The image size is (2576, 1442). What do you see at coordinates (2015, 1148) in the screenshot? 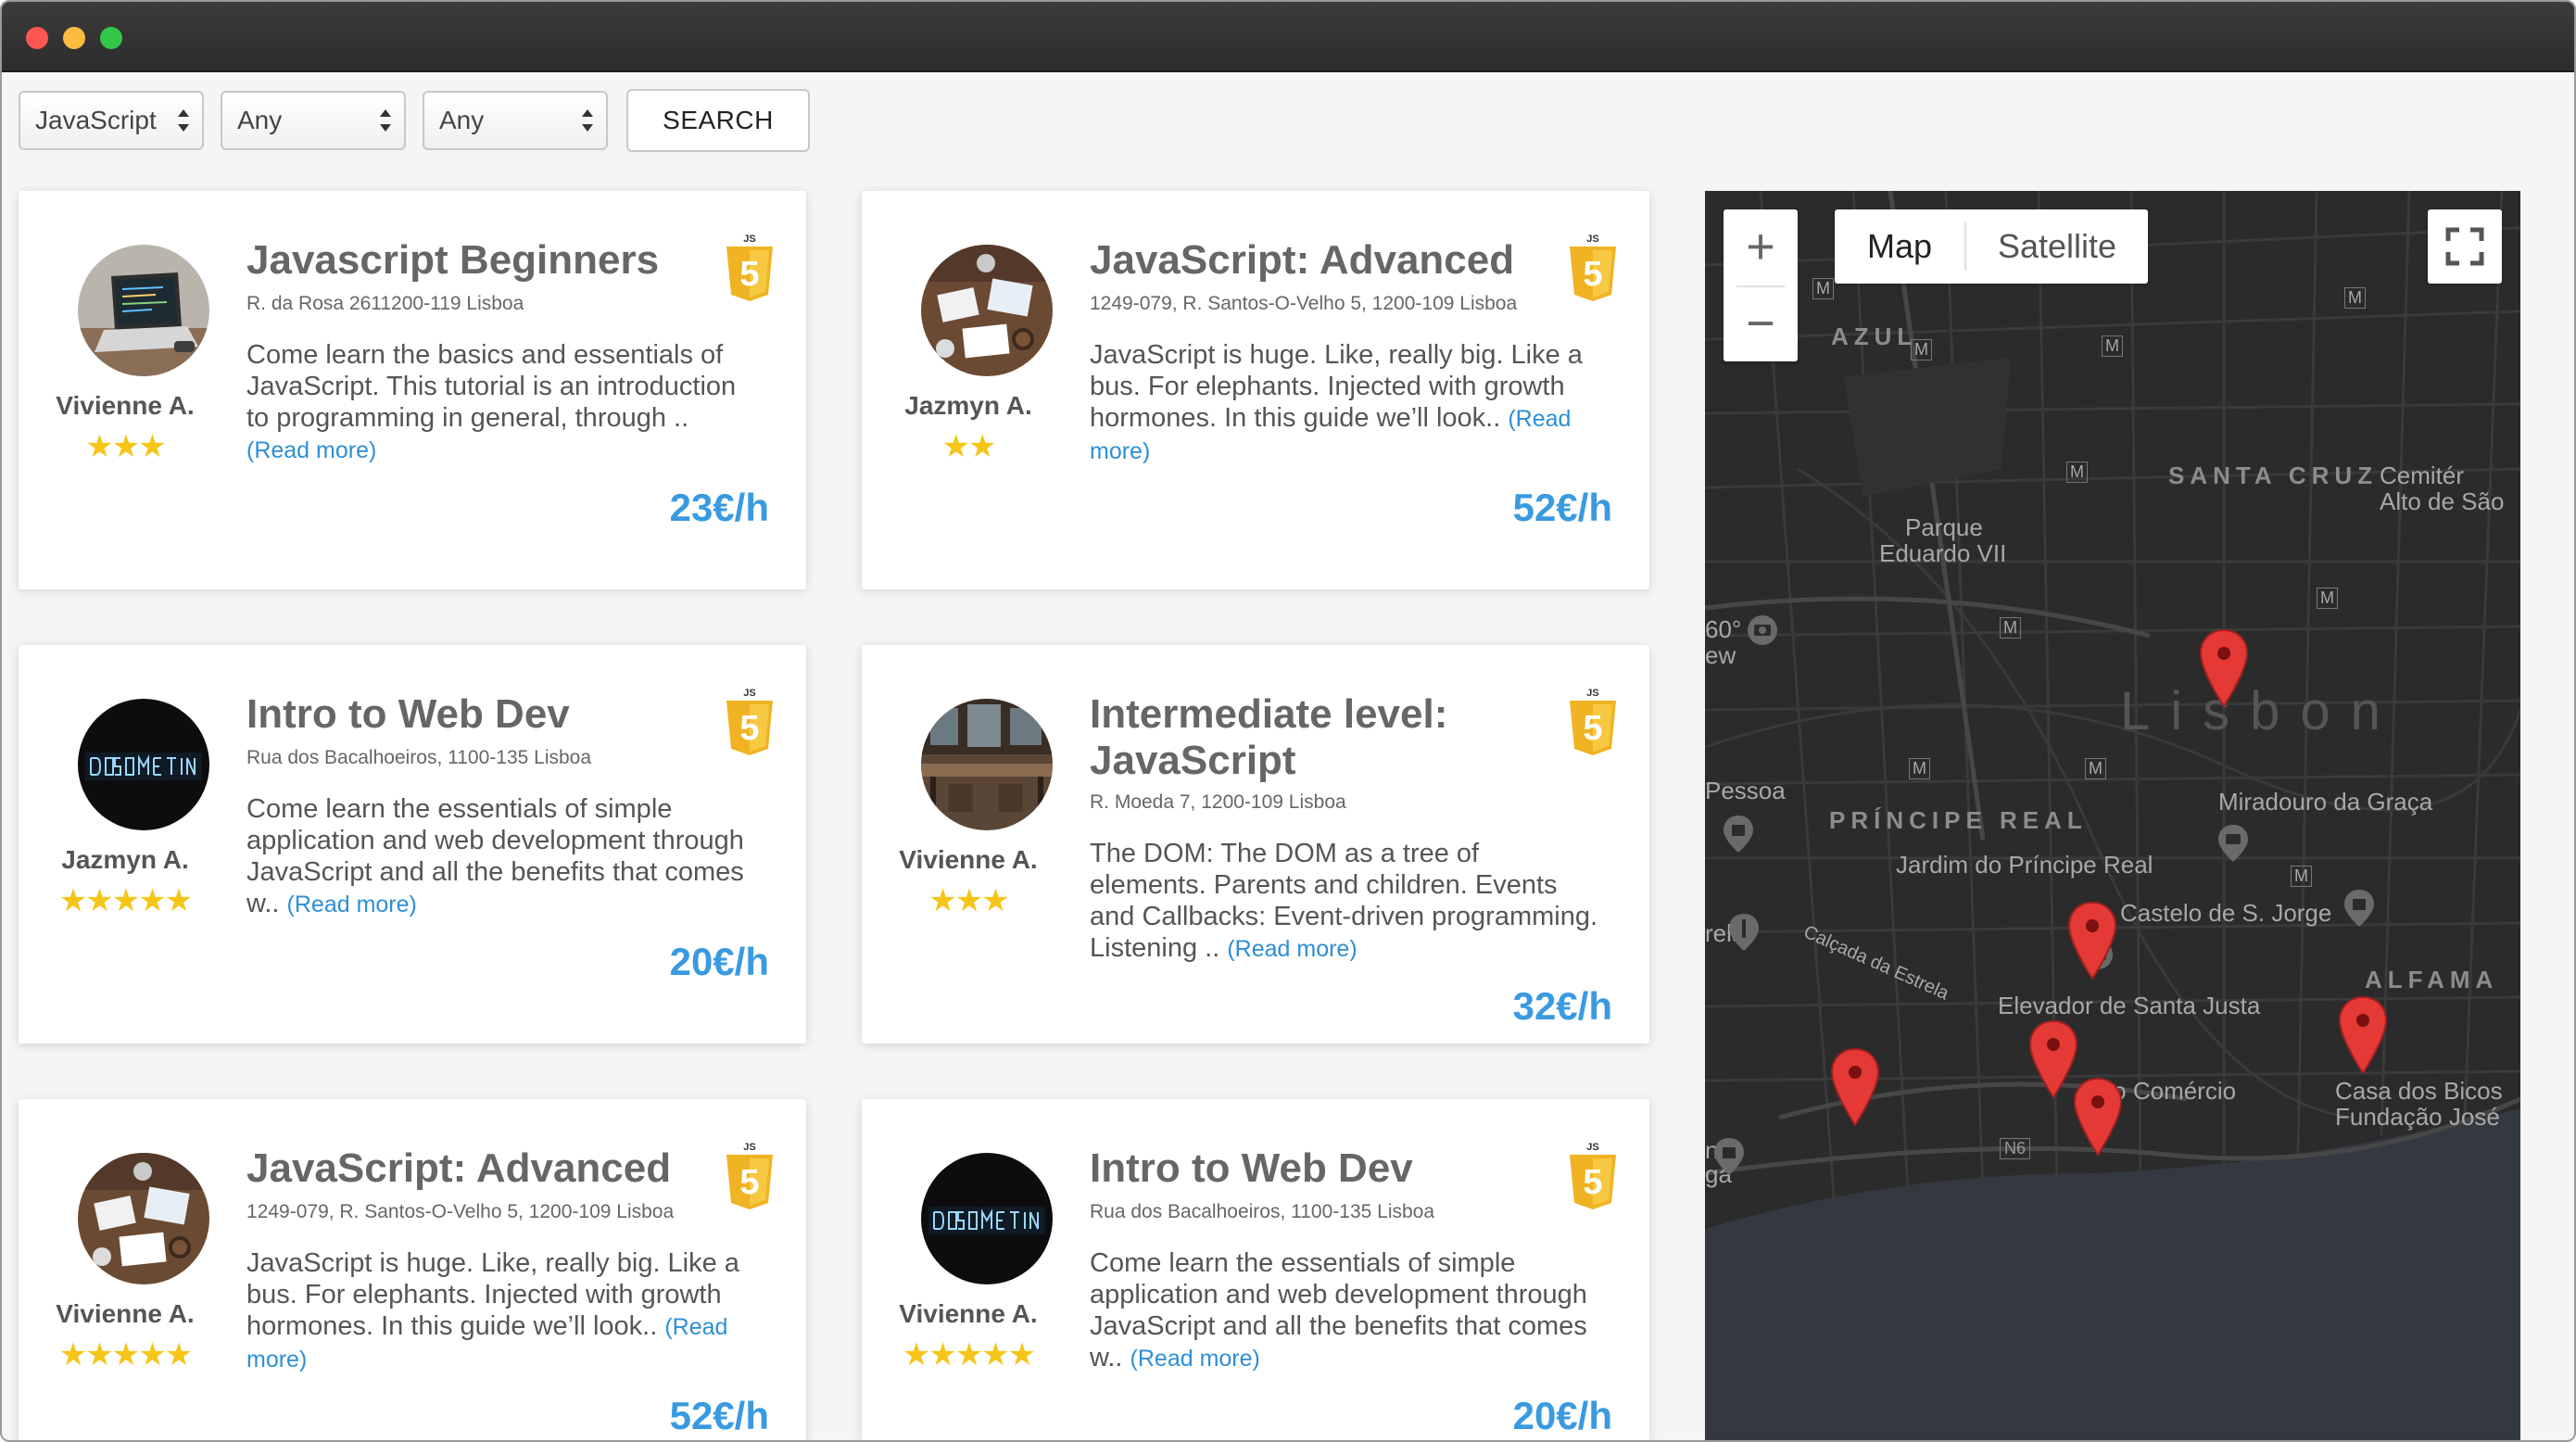
I see `road-shield: N6` at bounding box center [2015, 1148].